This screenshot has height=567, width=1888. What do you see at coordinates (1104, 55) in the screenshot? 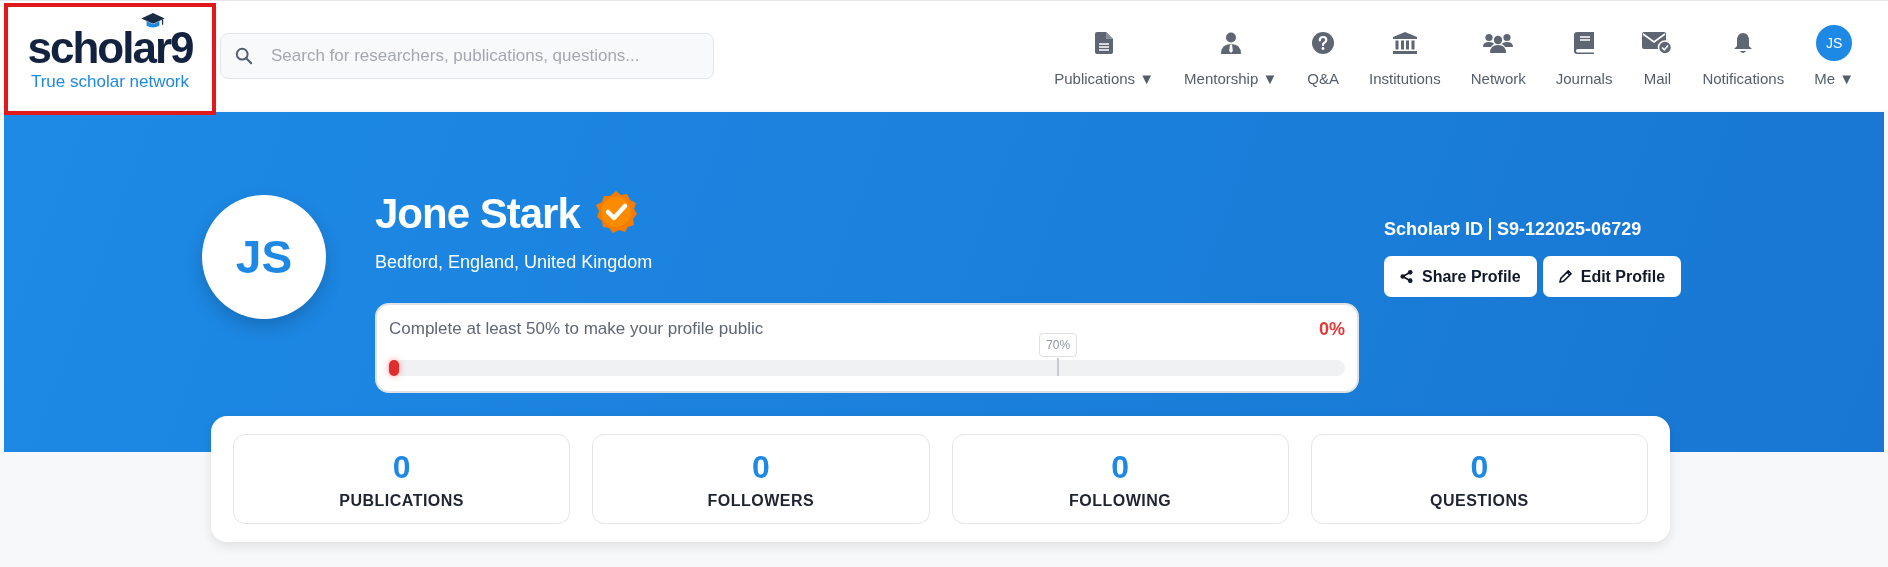
I see `nav-item: Publications ▼` at bounding box center [1104, 55].